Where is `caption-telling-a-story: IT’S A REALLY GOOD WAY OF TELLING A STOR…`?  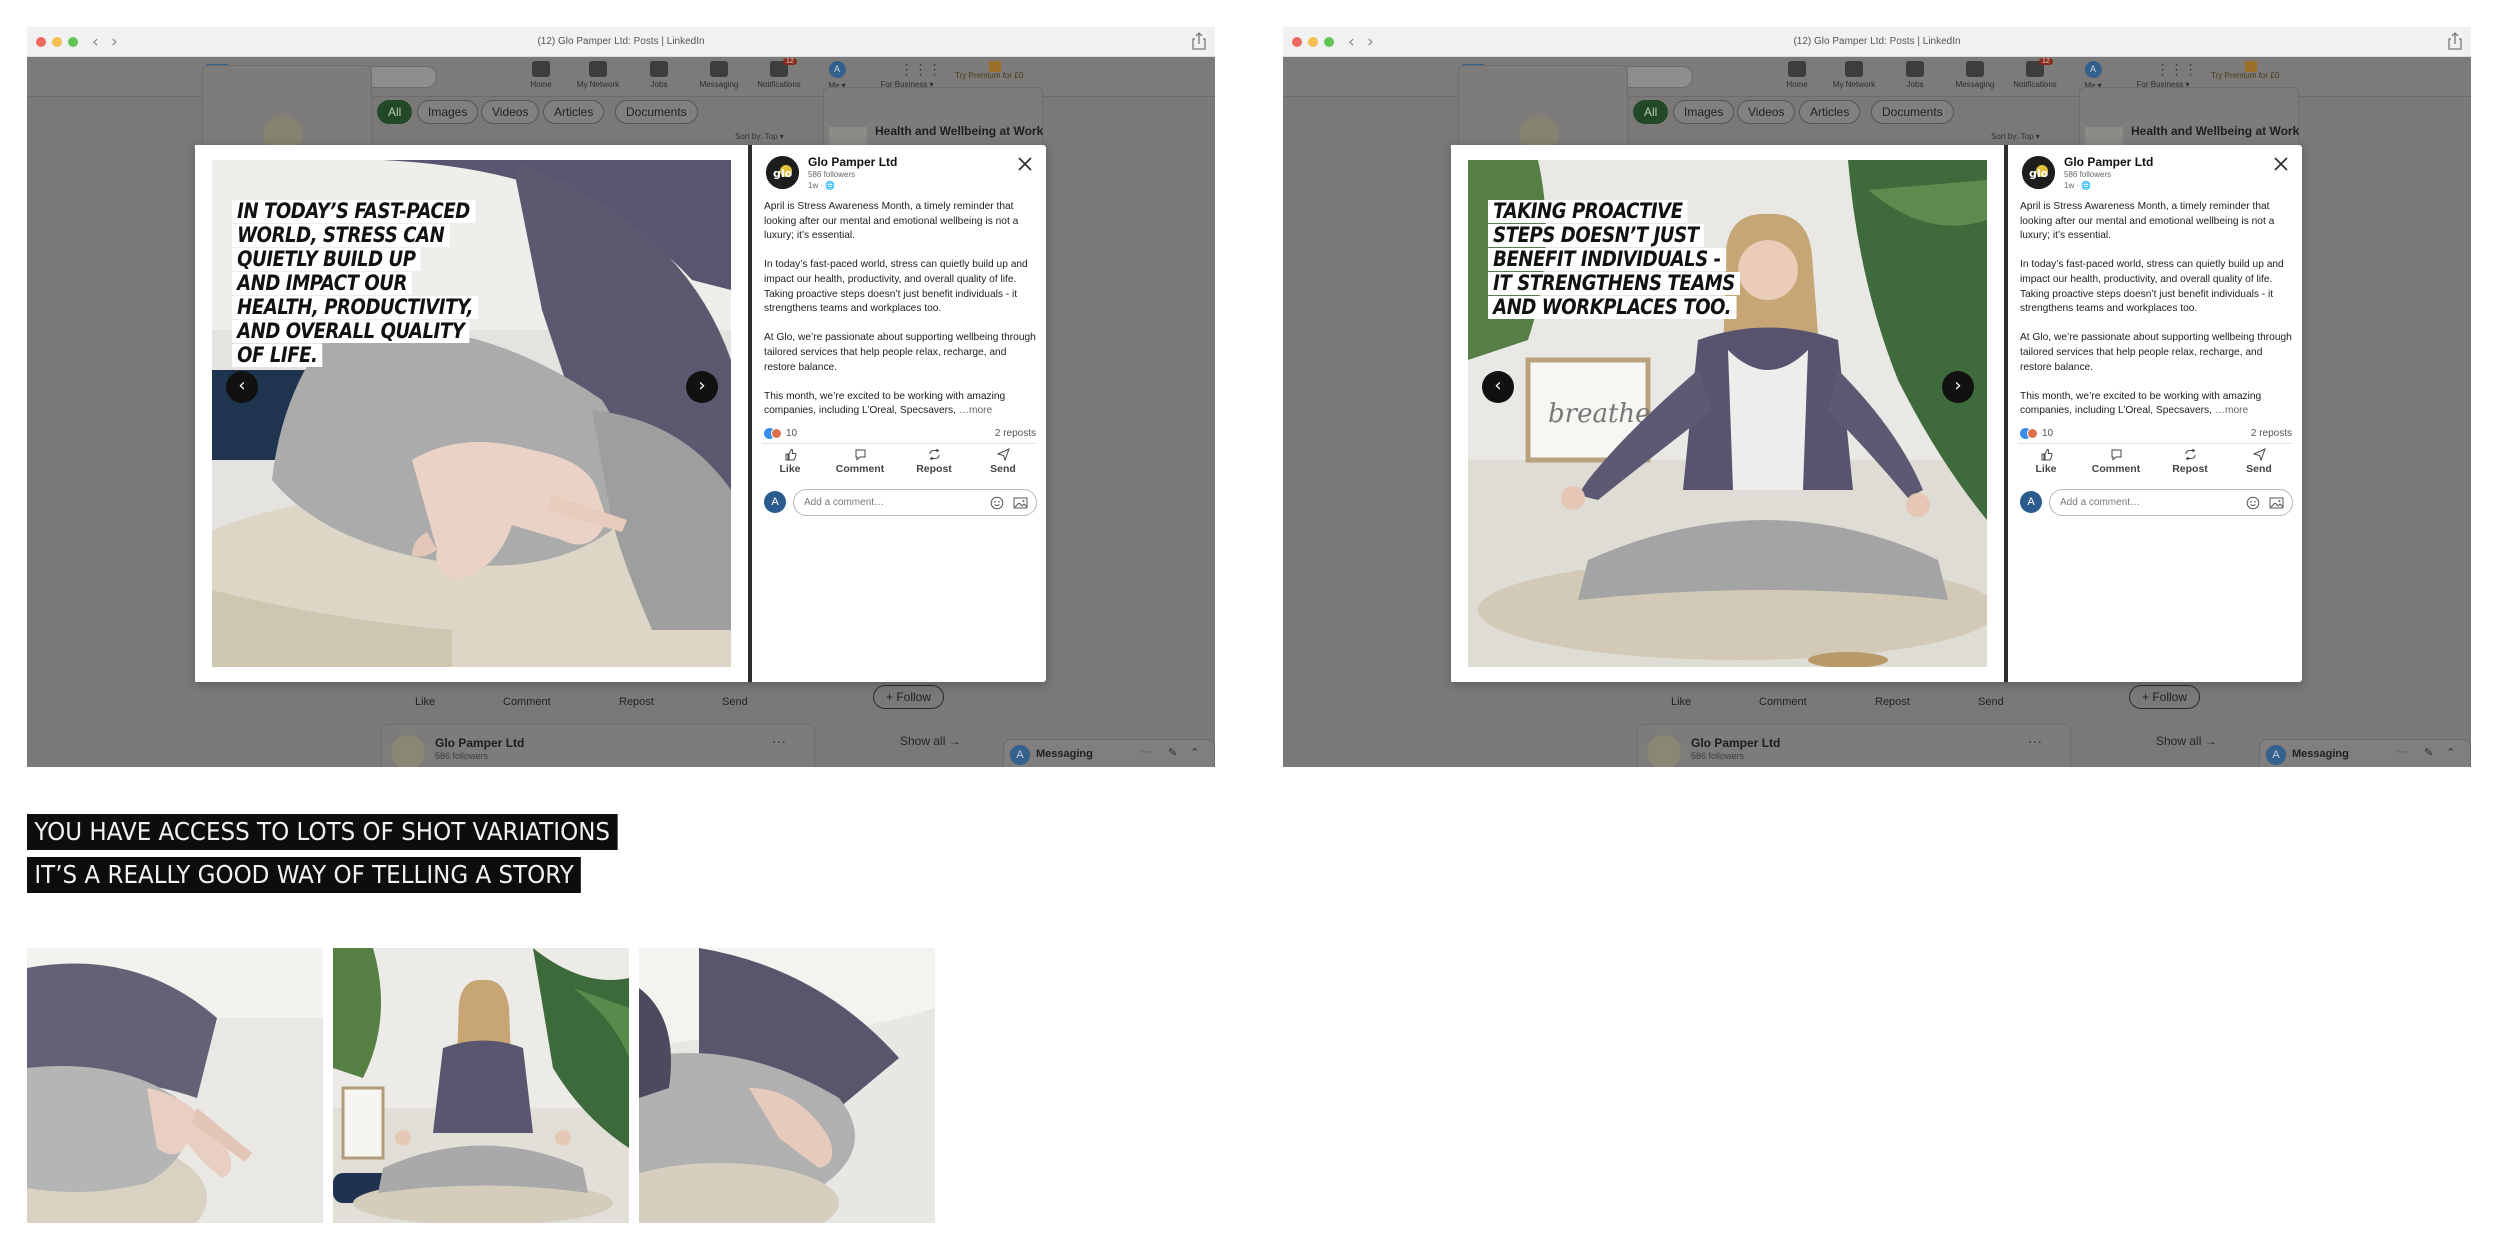
caption-telling-a-story: IT’S A REALLY GOOD WAY OF TELLING A STOR… is located at coordinates (304, 875).